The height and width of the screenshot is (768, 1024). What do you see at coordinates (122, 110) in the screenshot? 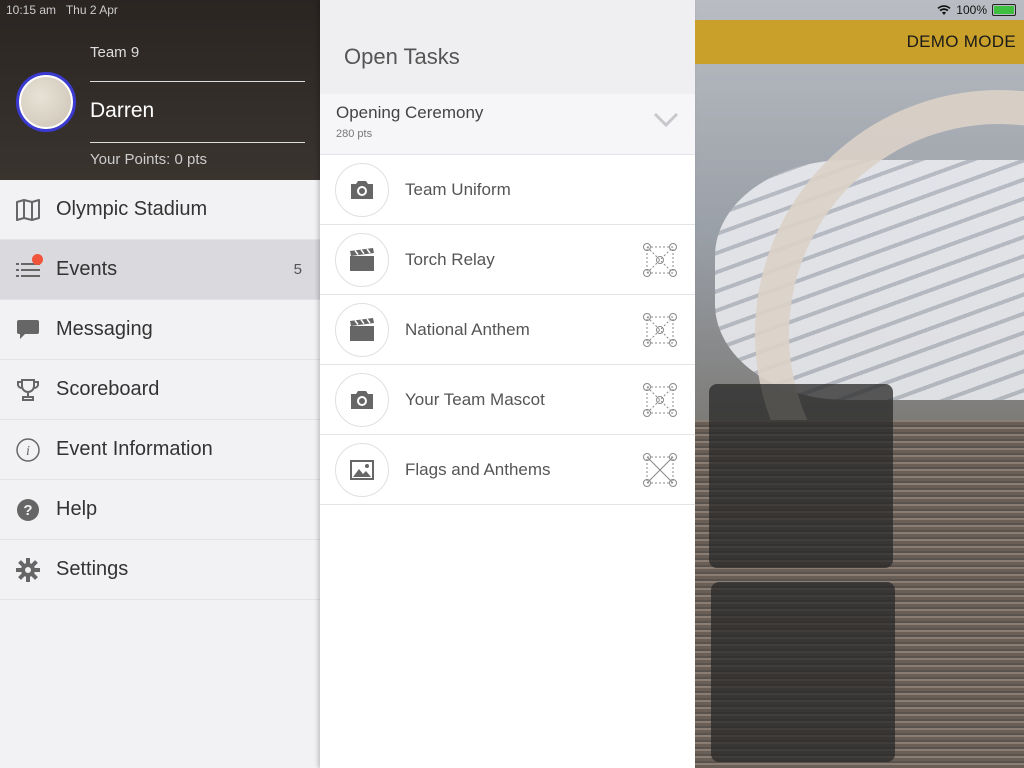
I see `user-name: Darren` at bounding box center [122, 110].